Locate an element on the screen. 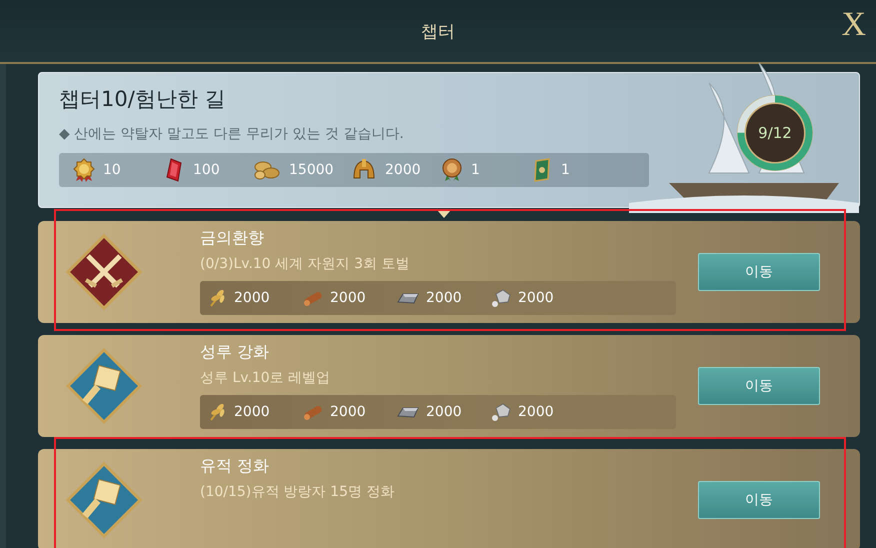 This screenshot has width=876, height=548. scroll-icon is located at coordinates (542, 170).